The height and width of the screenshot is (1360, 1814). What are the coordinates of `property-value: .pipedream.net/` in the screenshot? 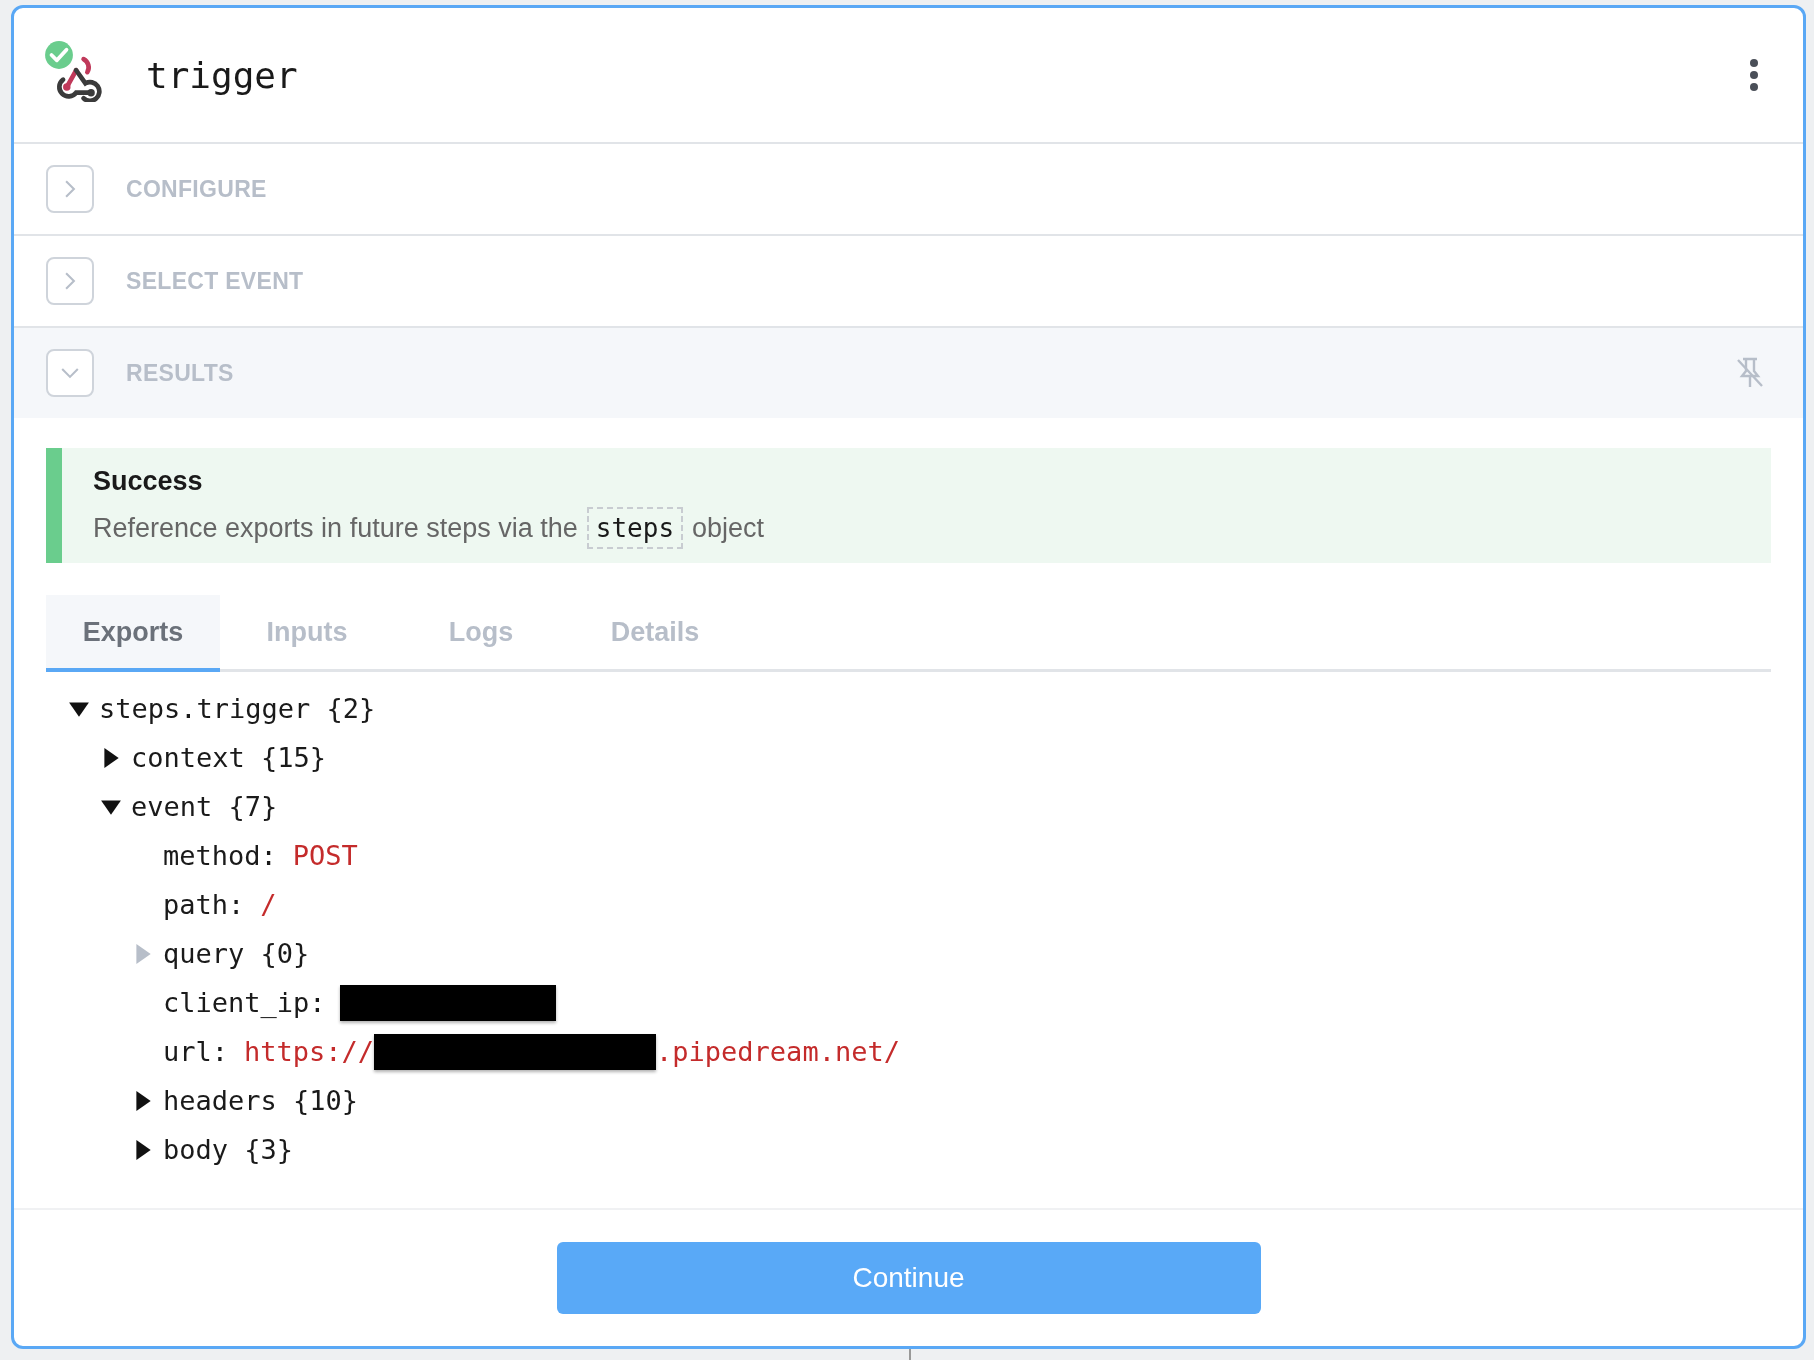 It's located at (778, 1051).